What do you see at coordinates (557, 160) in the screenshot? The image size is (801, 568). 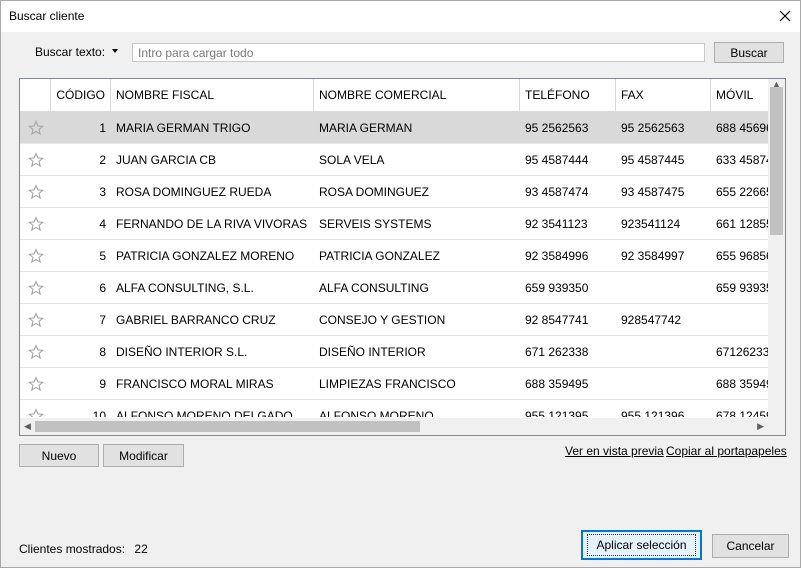 I see `cell-telefono: 95 4587444` at bounding box center [557, 160].